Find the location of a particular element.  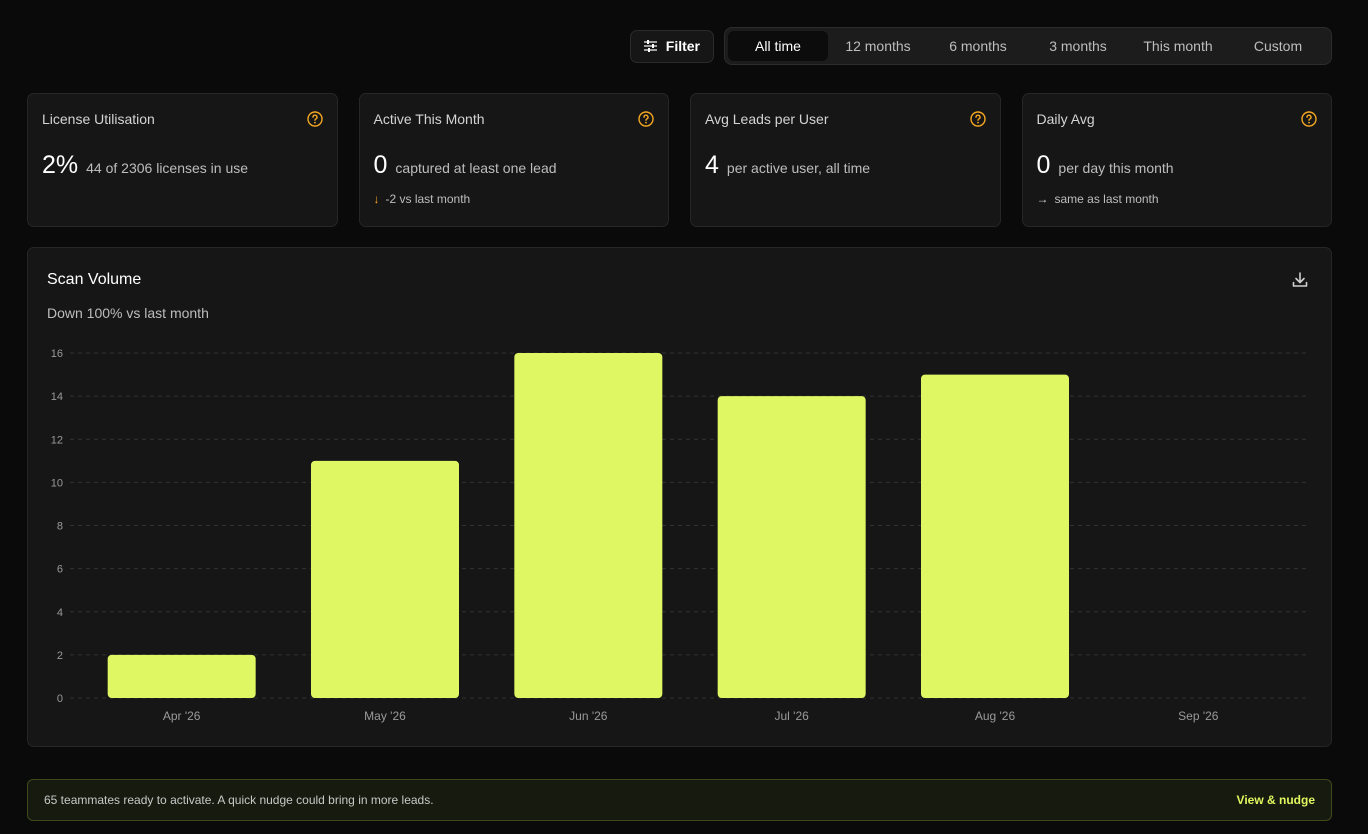

tab-all-time: All time is located at coordinates (778, 46).